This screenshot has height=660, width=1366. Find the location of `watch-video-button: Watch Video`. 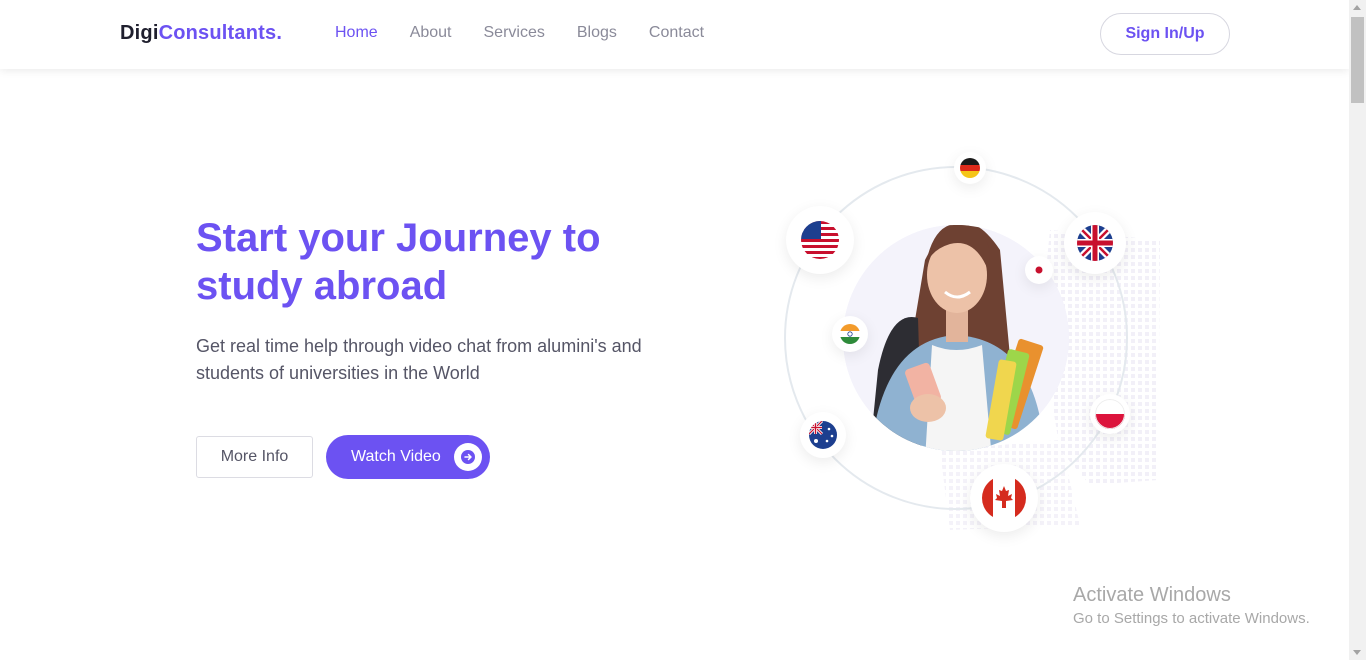

watch-video-button: Watch Video is located at coordinates (408, 457).